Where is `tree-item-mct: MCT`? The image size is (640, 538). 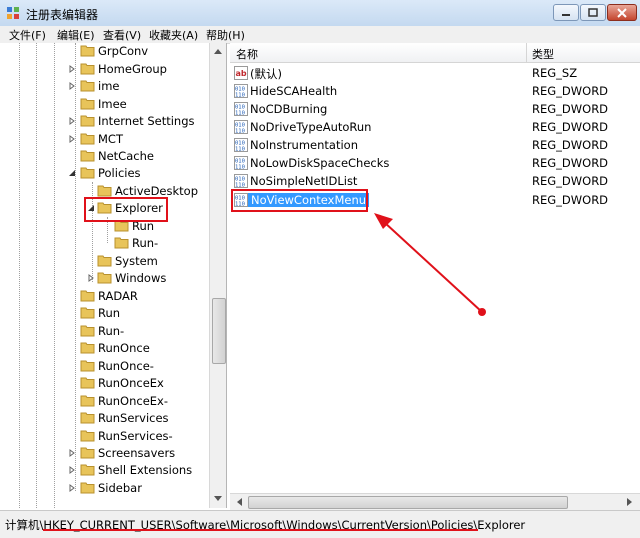
tree-item-mct: MCT is located at coordinates (104, 139).